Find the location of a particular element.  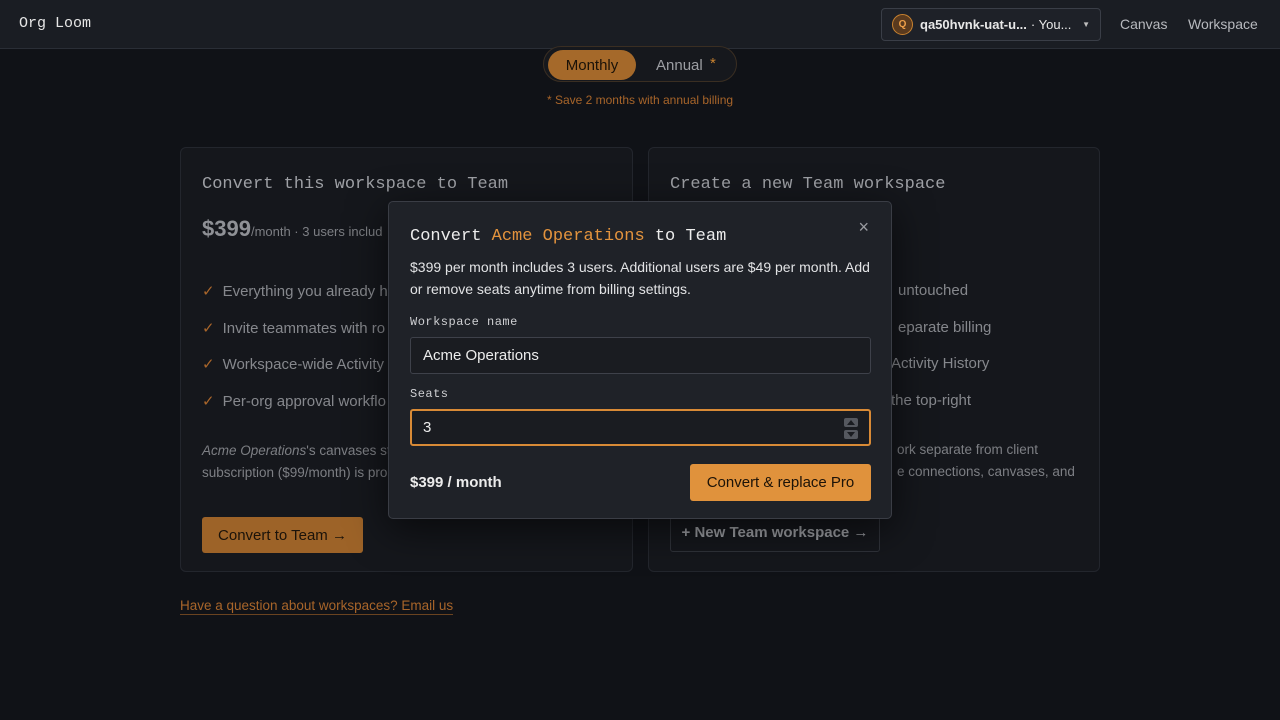

nav-canvas: Canvas is located at coordinates (1143, 24).